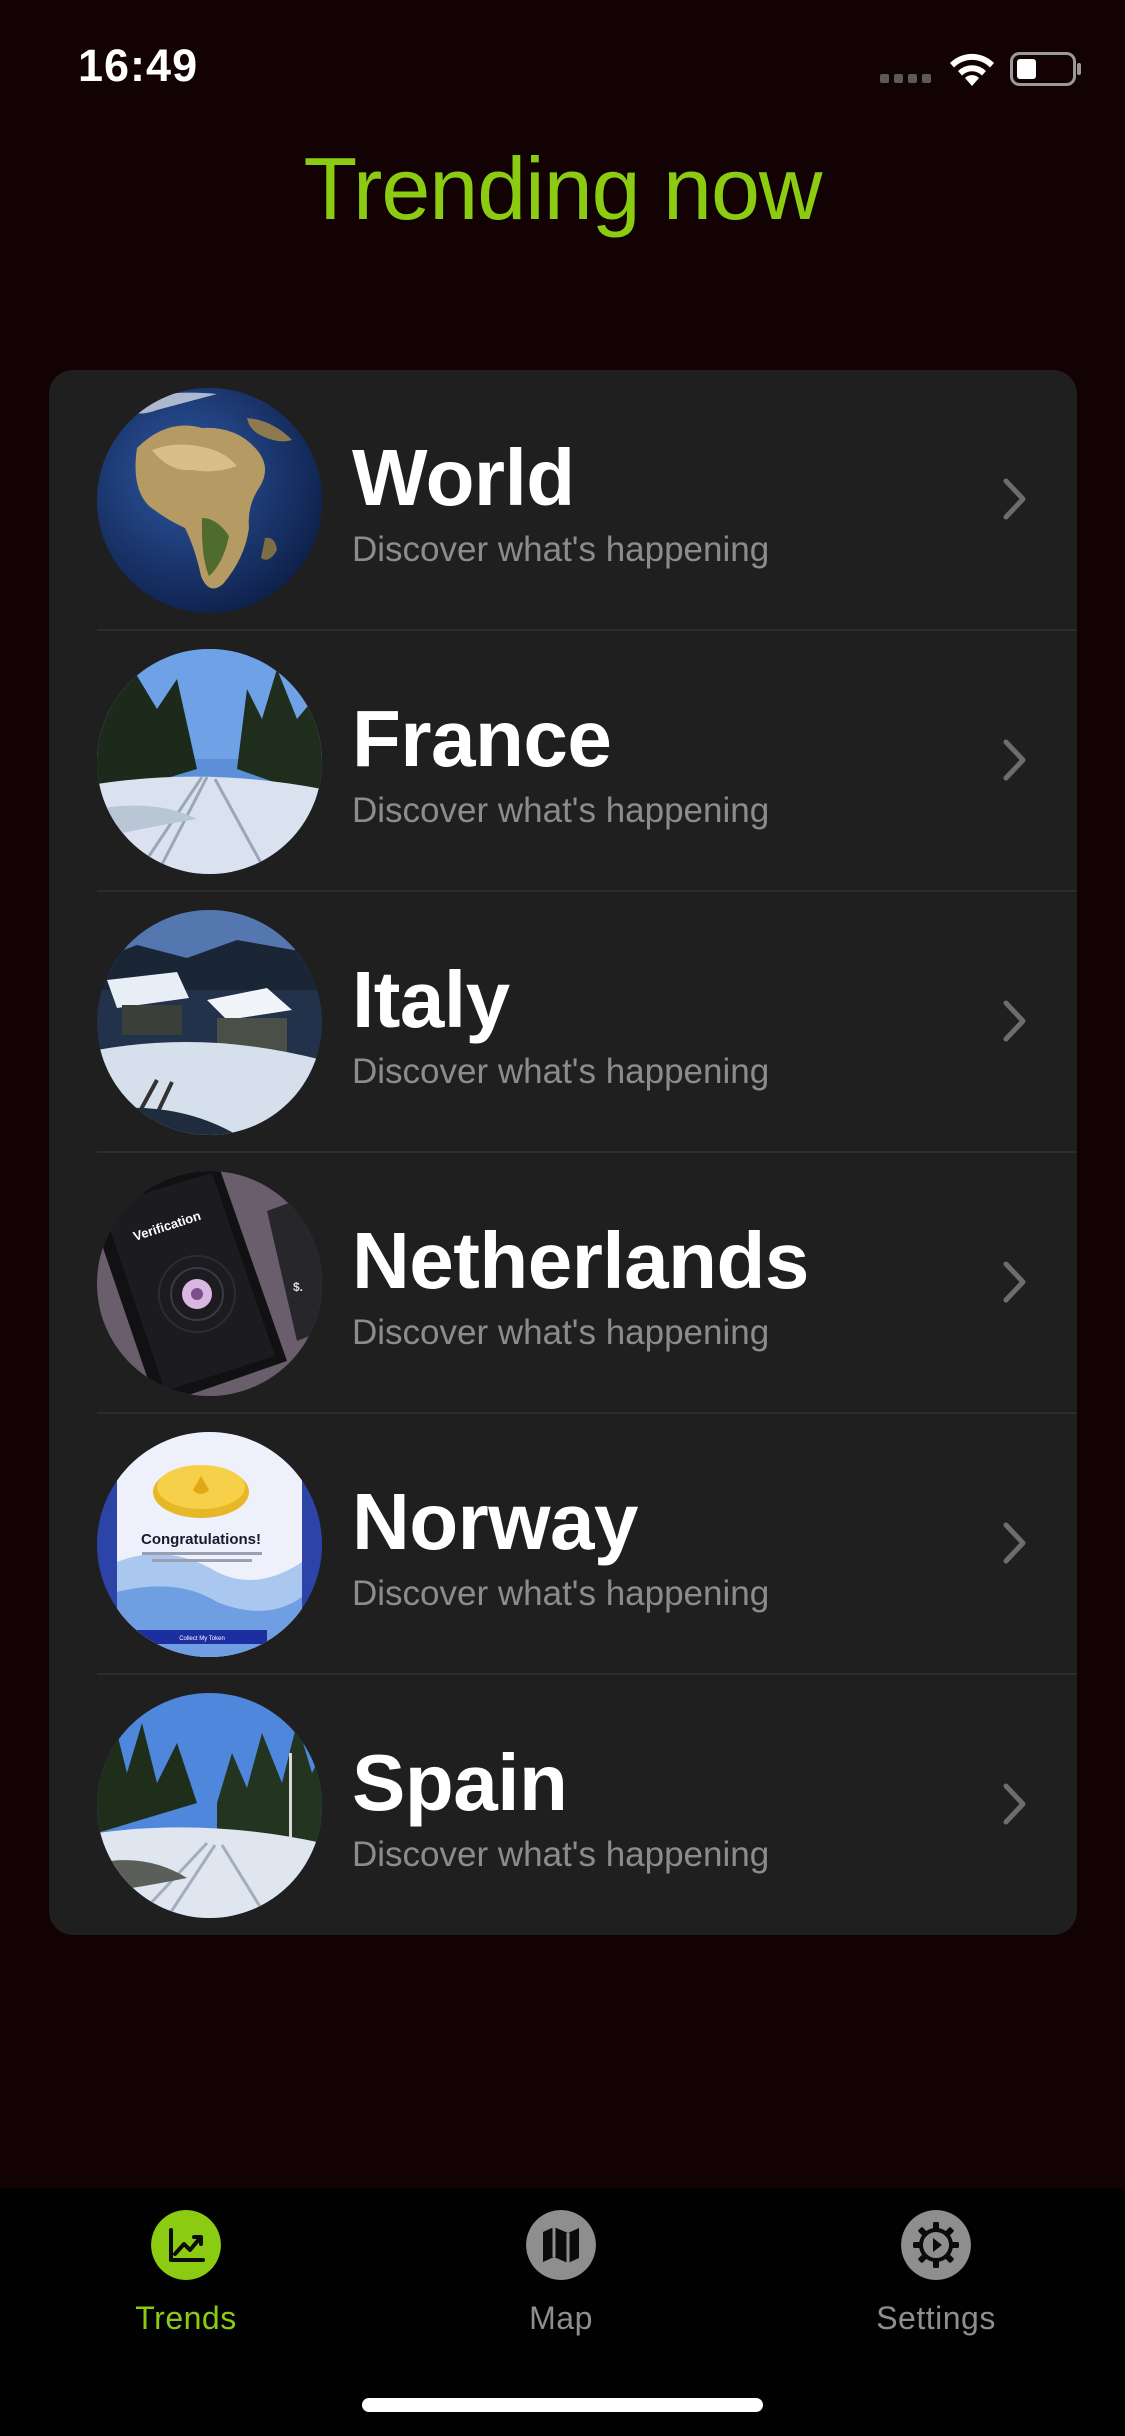 Image resolution: width=1125 pixels, height=2436 pixels. Describe the element at coordinates (936, 2245) in the screenshot. I see `gear-icon` at that location.